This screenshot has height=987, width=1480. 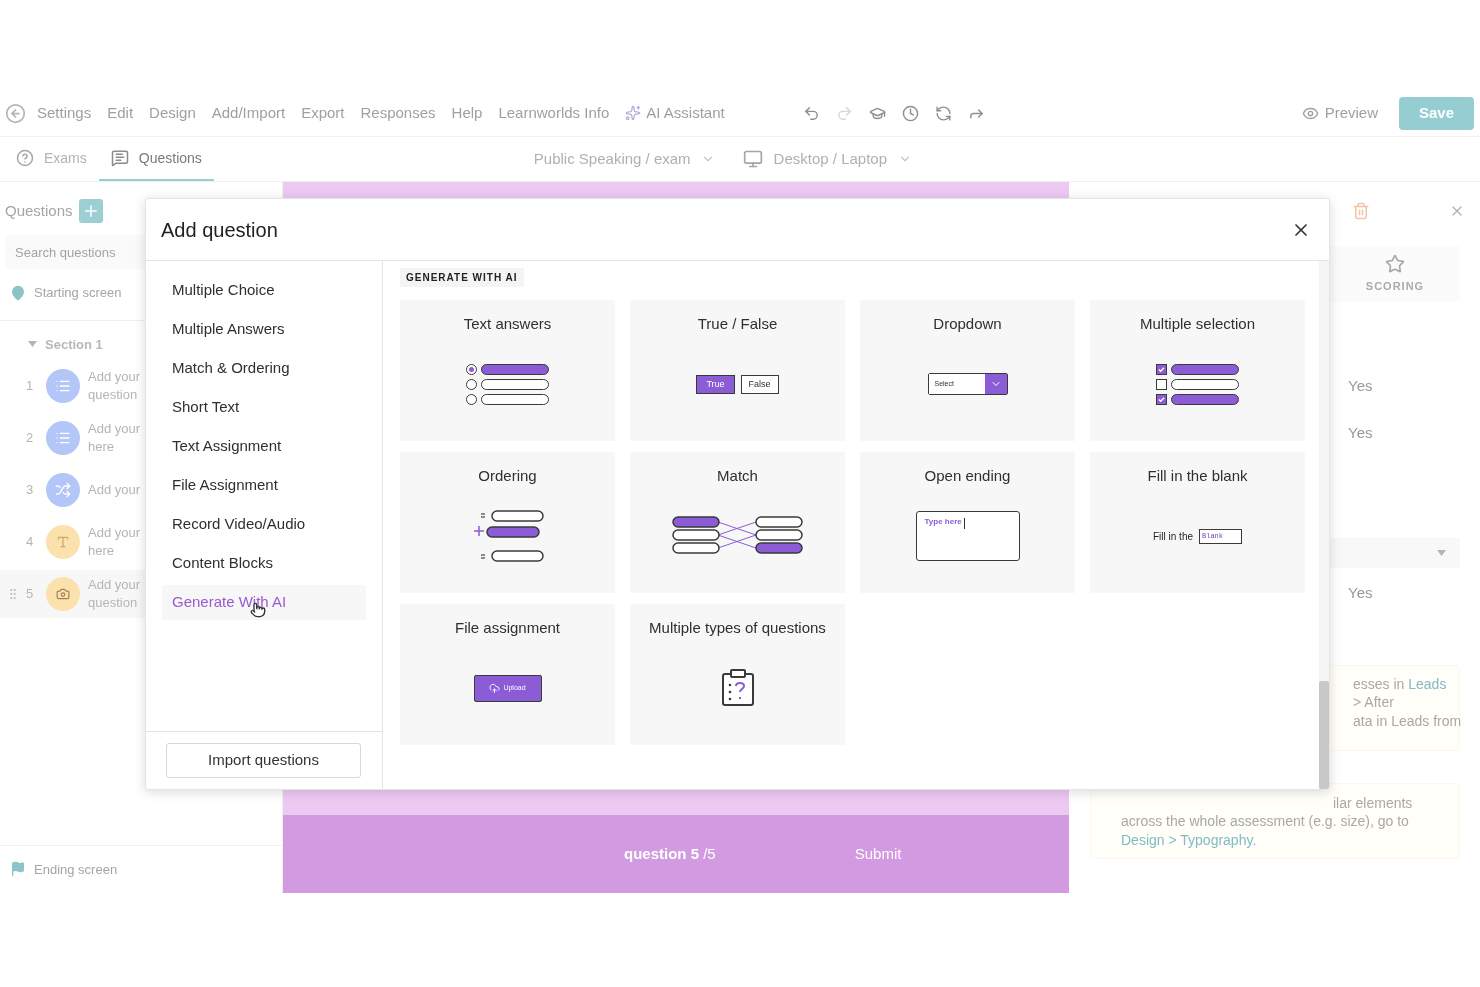 What do you see at coordinates (119, 158) in the screenshot?
I see `chat-icon` at bounding box center [119, 158].